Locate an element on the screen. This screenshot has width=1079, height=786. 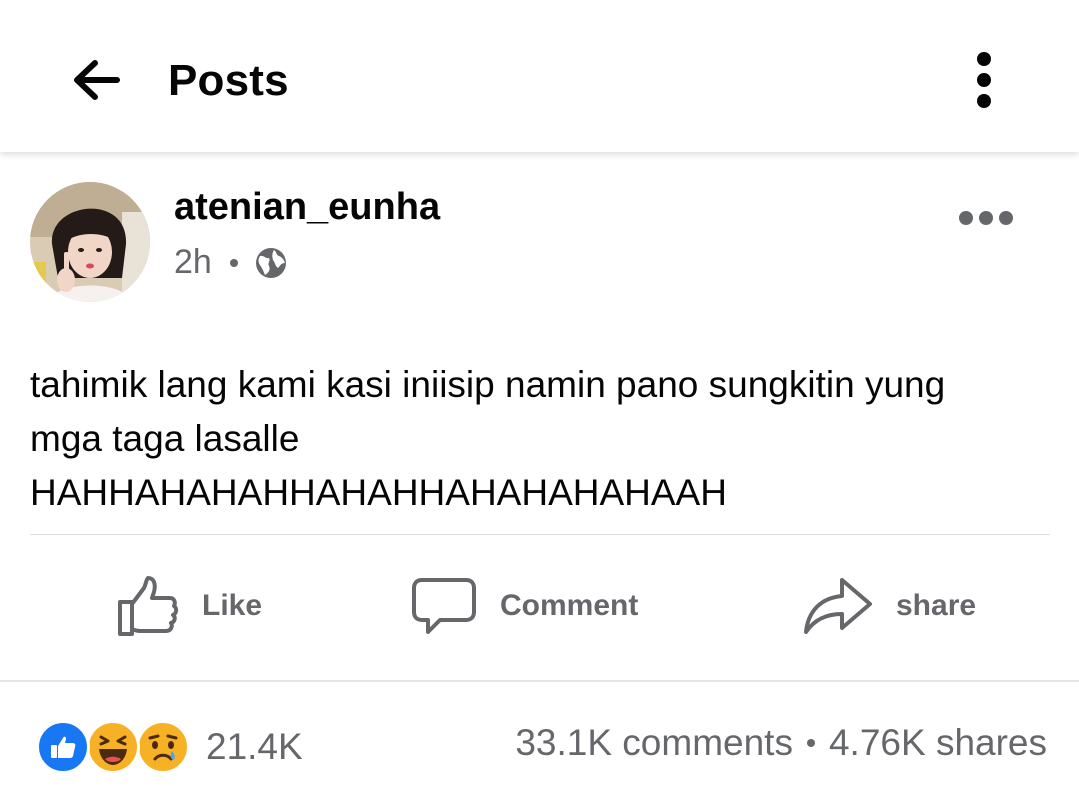
comment-icon is located at coordinates (444, 606).